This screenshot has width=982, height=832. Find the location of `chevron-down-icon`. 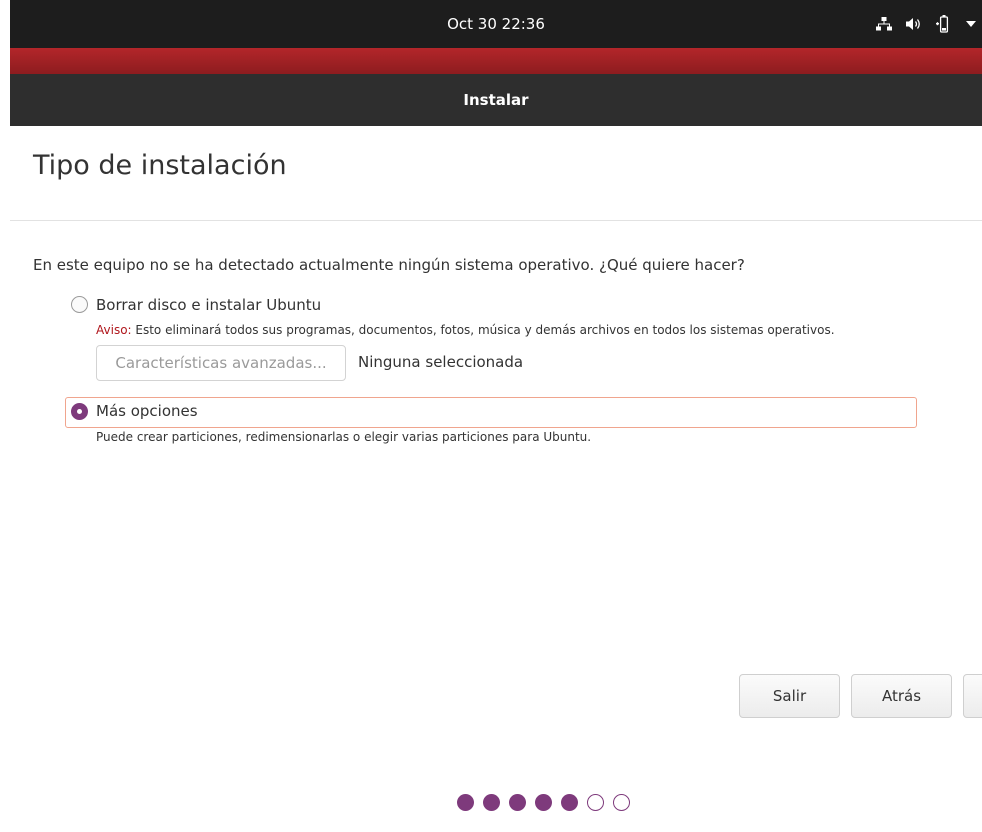

chevron-down-icon is located at coordinates (971, 24).